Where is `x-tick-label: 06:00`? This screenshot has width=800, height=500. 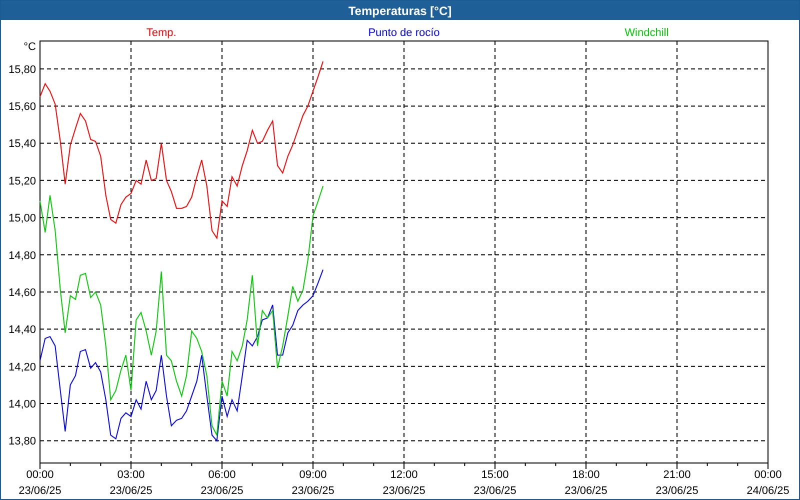 x-tick-label: 06:00 is located at coordinates (222, 475).